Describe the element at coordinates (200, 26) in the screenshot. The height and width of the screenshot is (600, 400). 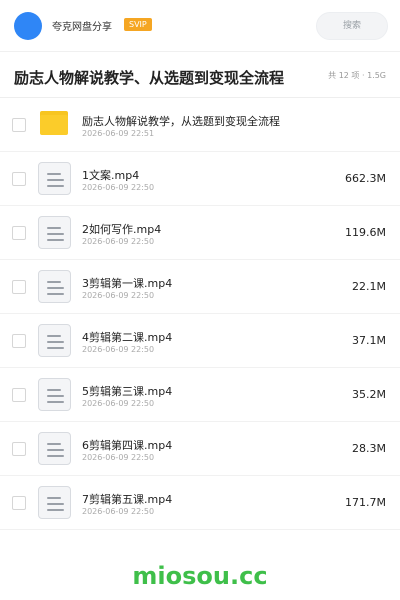
I see `app-header: 夸克网盘分享 SVIP 搜索` at that location.